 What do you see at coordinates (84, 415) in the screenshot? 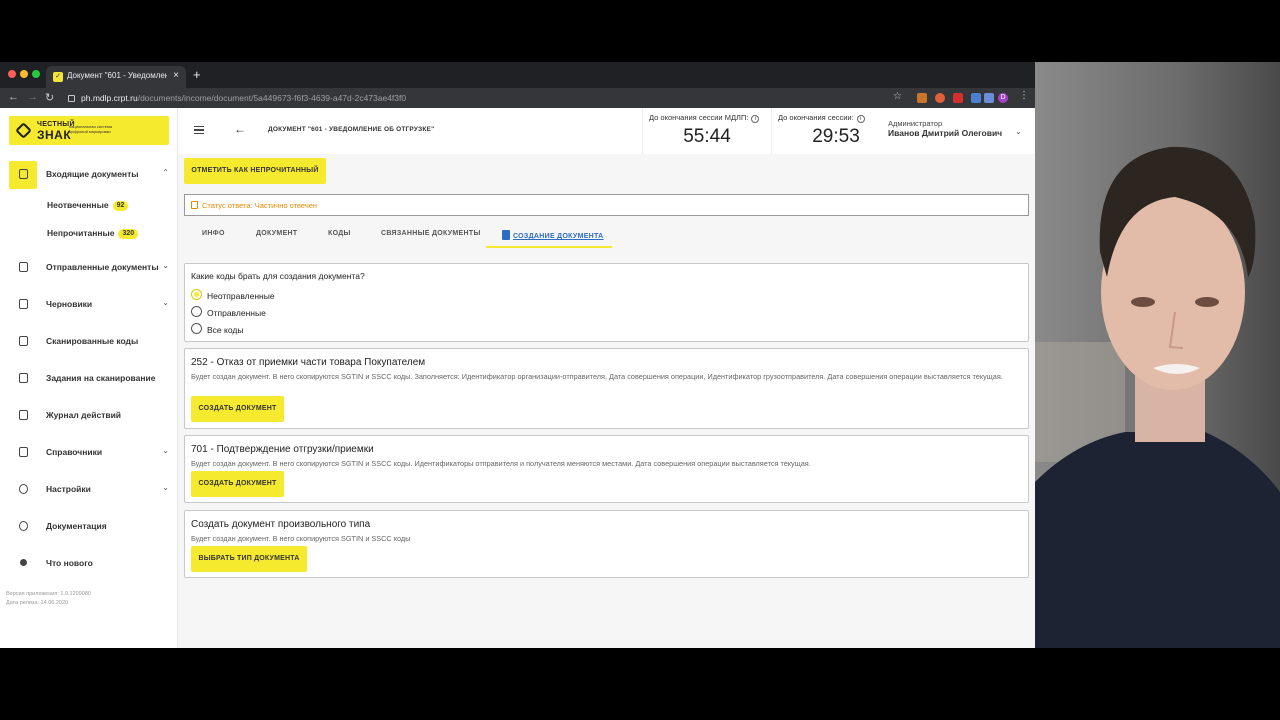
I see `sidebar-item-label: Журнал действий` at bounding box center [84, 415].